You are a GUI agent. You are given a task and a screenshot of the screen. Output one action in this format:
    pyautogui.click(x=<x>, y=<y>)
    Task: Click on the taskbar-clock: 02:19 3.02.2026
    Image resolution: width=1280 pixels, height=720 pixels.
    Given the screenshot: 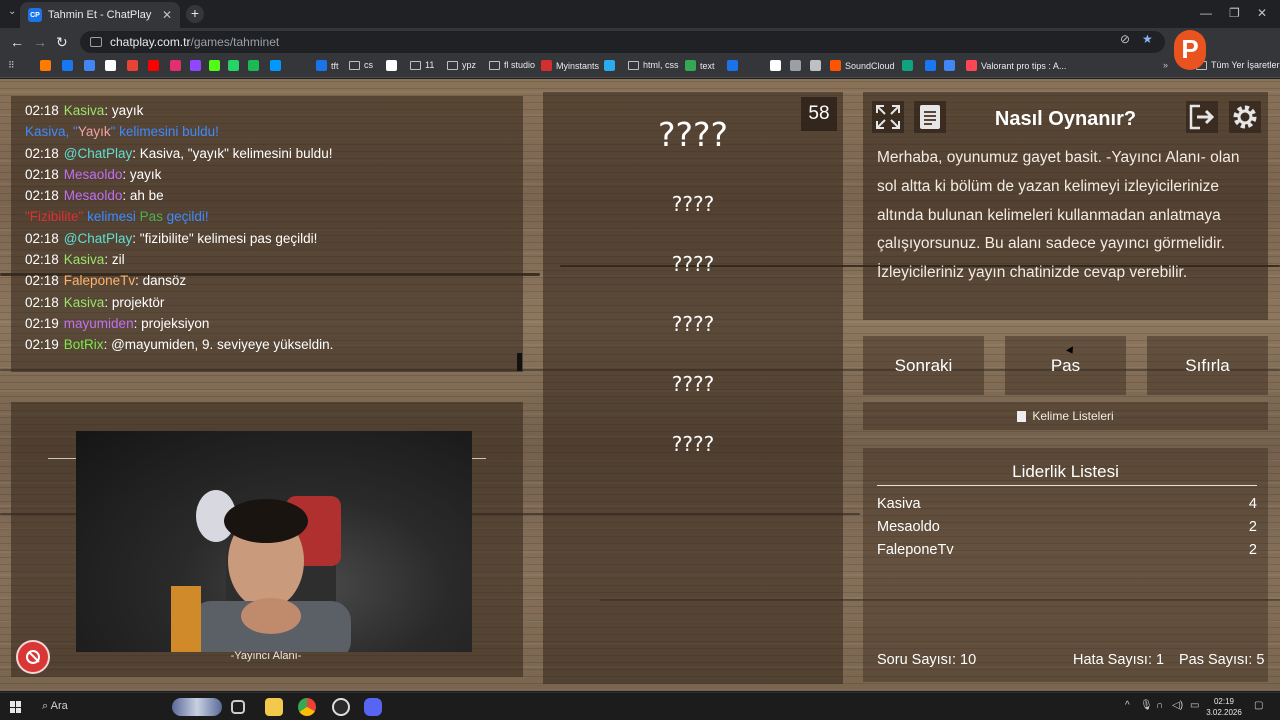 What is the action you would take?
    pyautogui.click(x=1224, y=707)
    